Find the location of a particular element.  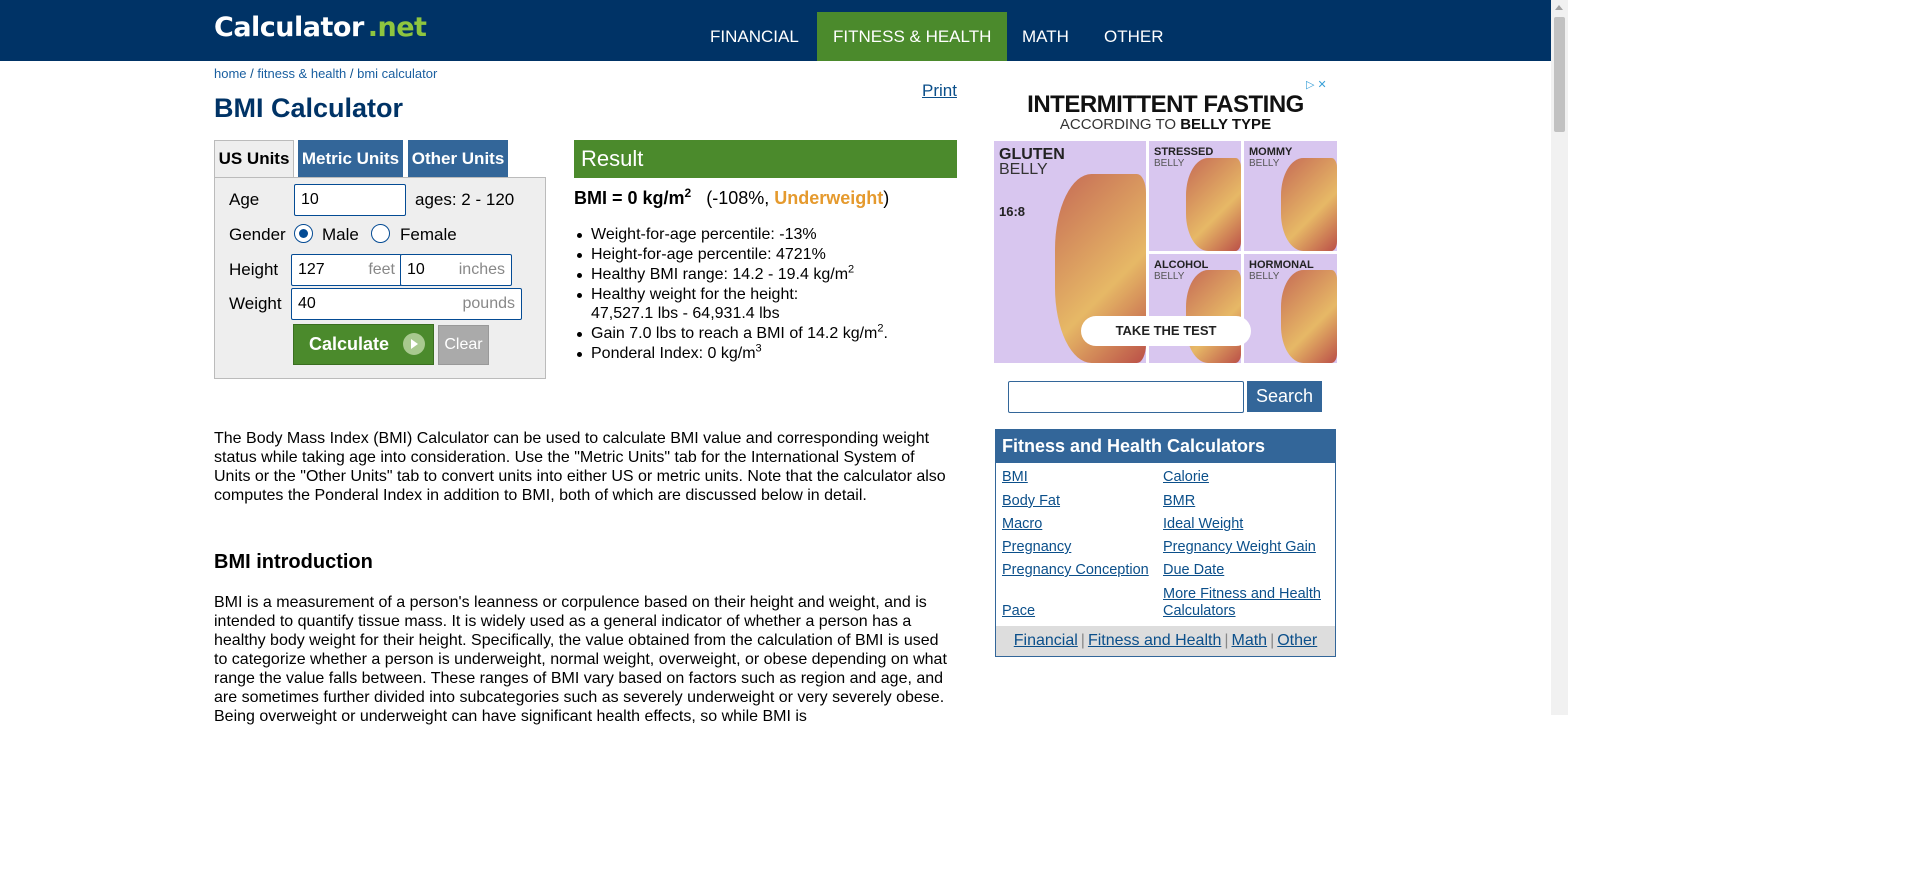

footer-link-math: Math is located at coordinates (1250, 640).